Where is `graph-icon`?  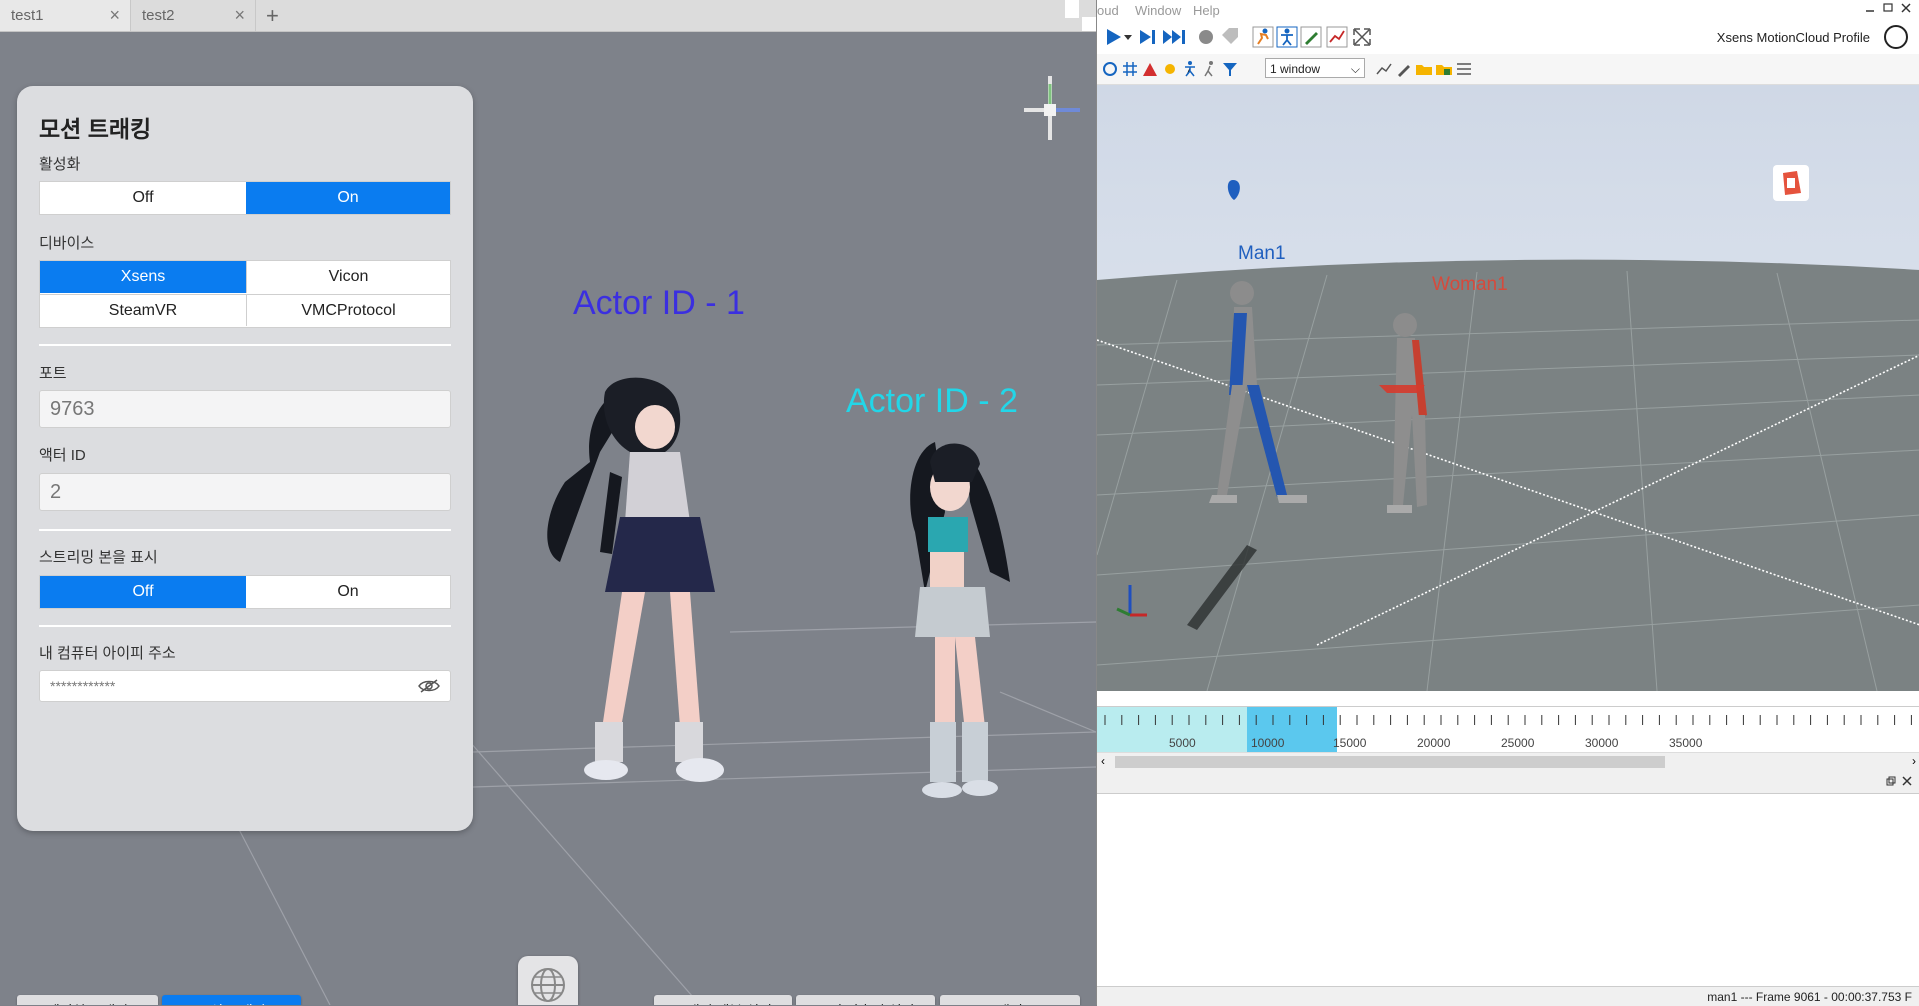
graph-icon is located at coordinates (1337, 37).